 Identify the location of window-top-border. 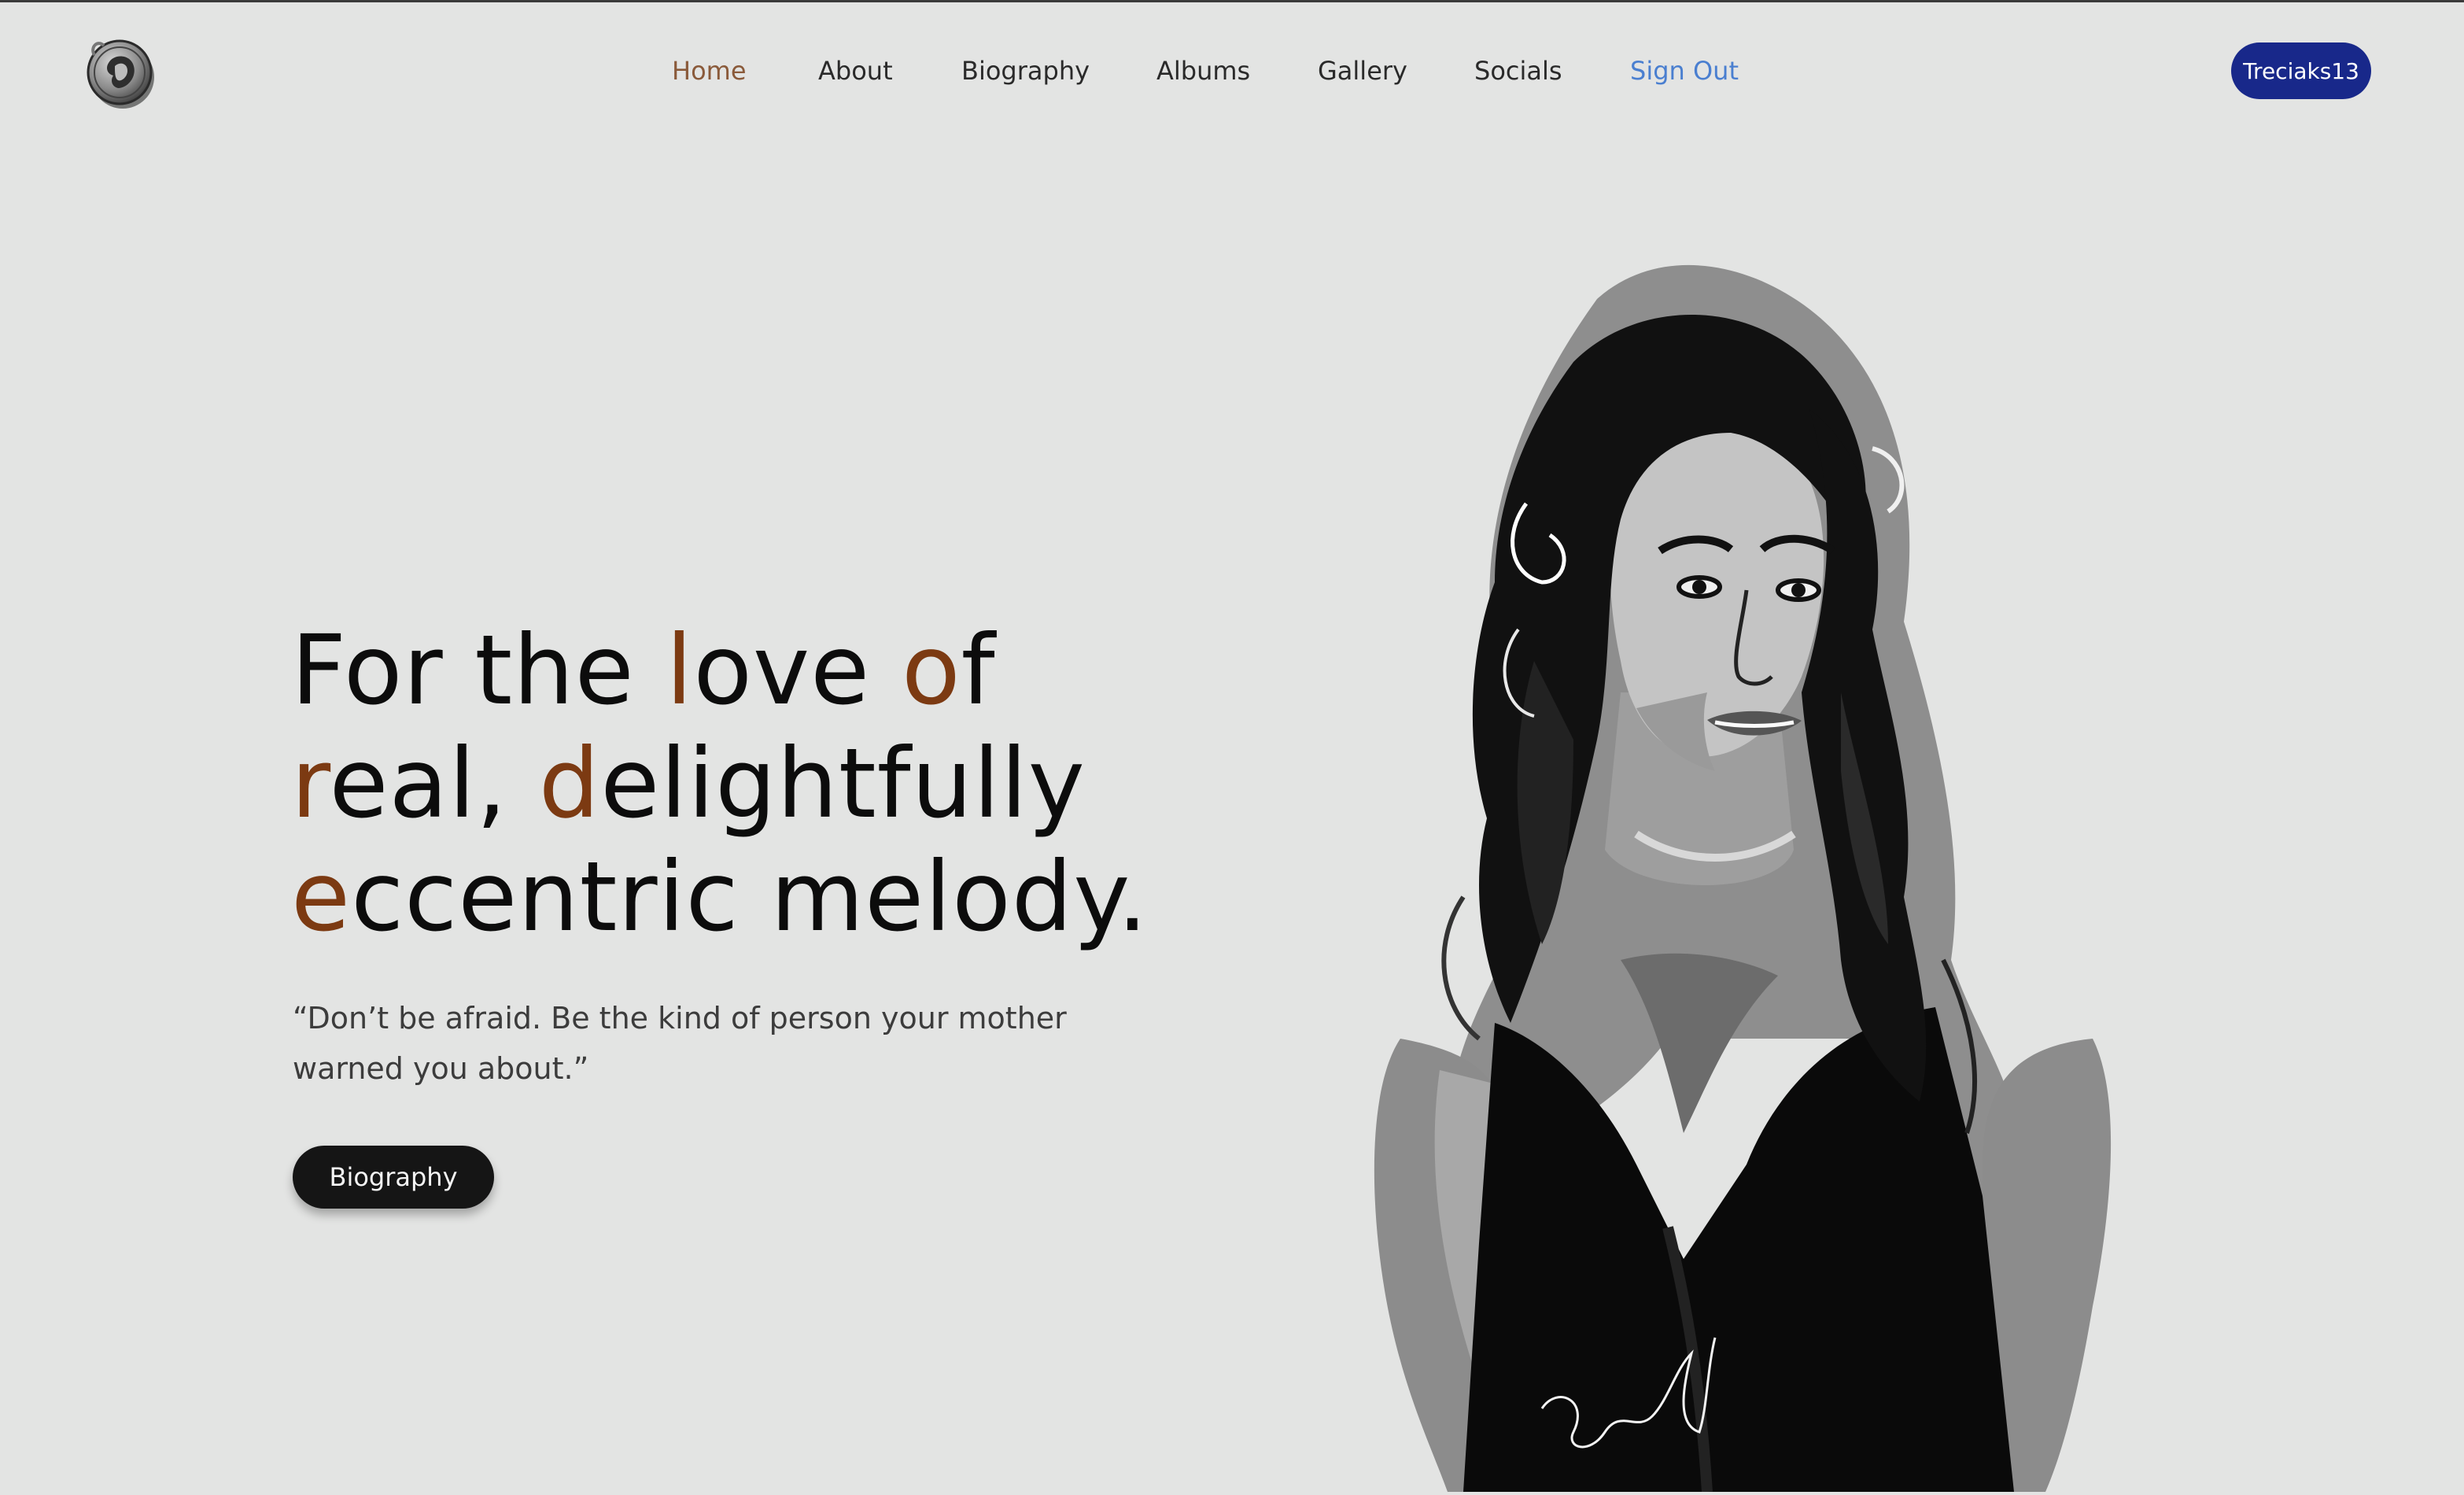
(1232, 1).